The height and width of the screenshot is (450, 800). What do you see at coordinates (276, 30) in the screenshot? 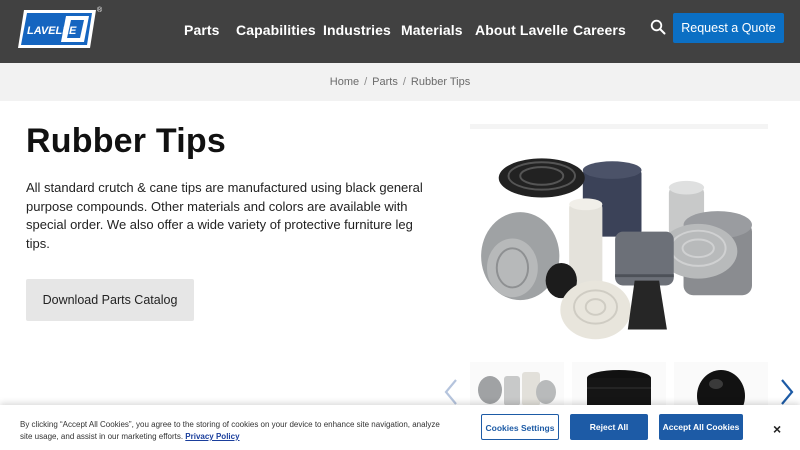
I see `nav-item-capabilities: Capabilities` at bounding box center [276, 30].